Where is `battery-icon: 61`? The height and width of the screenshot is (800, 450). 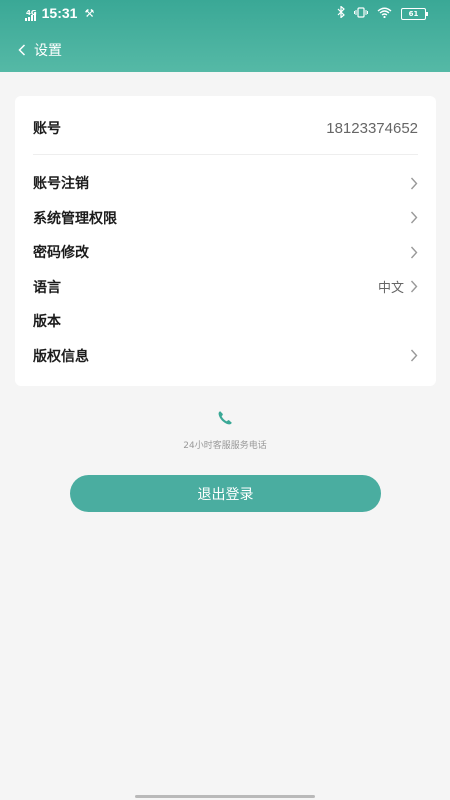
battery-icon: 61 is located at coordinates (414, 14).